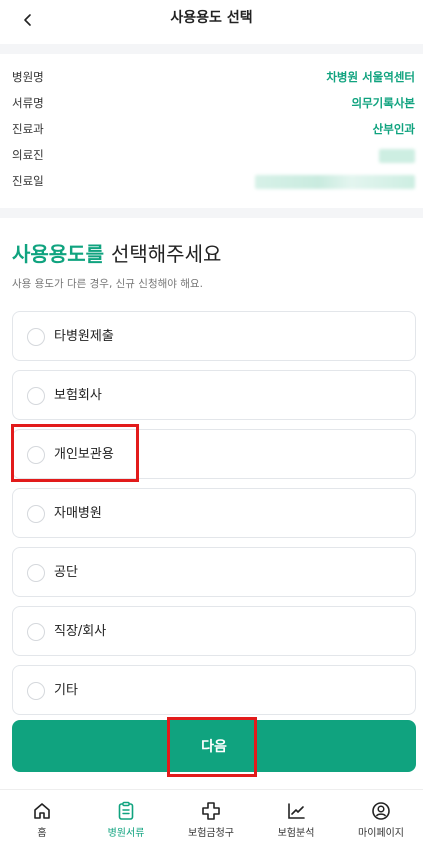 Image resolution: width=423 pixels, height=848 pixels. I want to click on option-label: 기타, so click(66, 690).